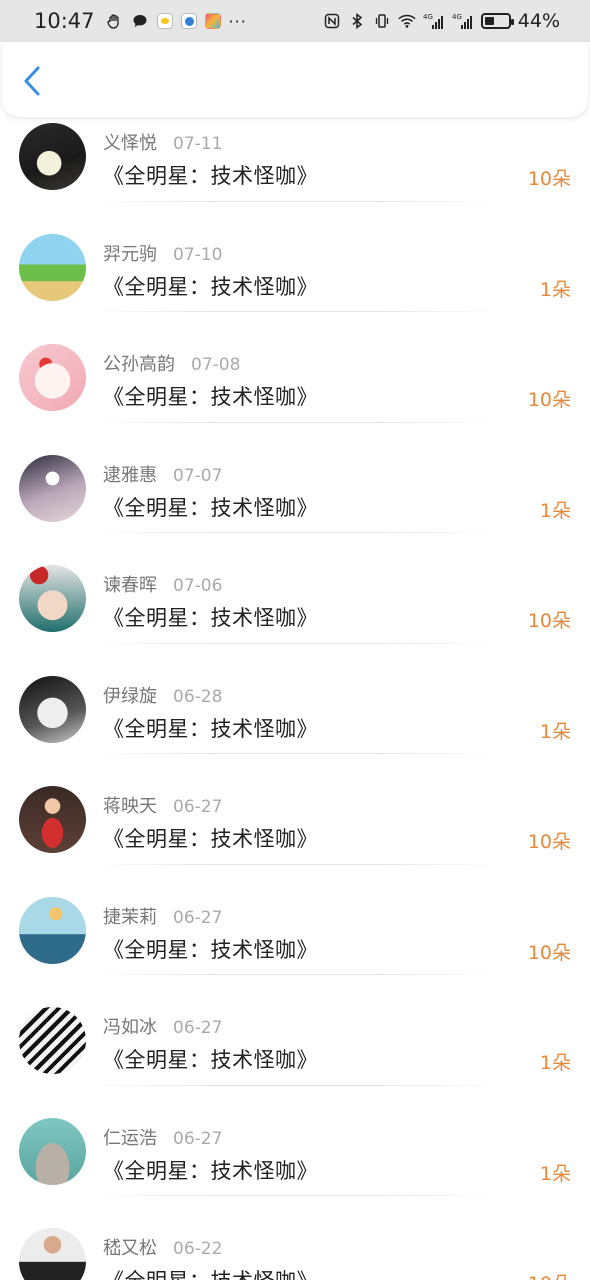 The width and height of the screenshot is (590, 1280). I want to click on header-bar, so click(295, 79).